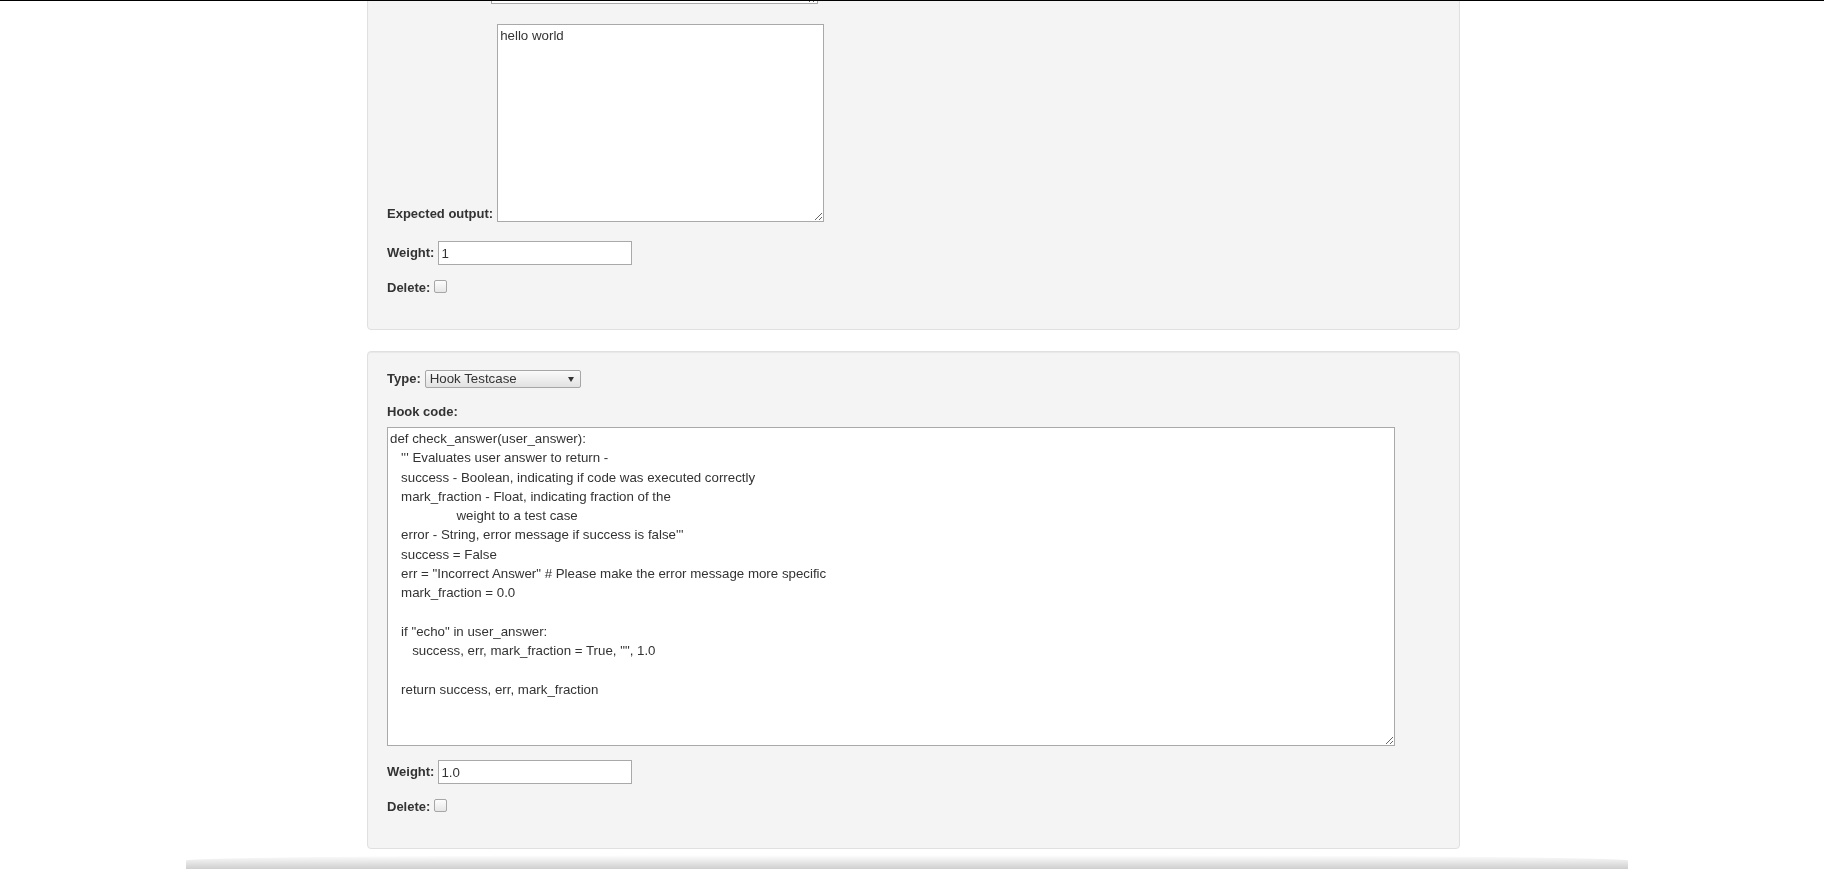  I want to click on input-field: 1, so click(535, 253).